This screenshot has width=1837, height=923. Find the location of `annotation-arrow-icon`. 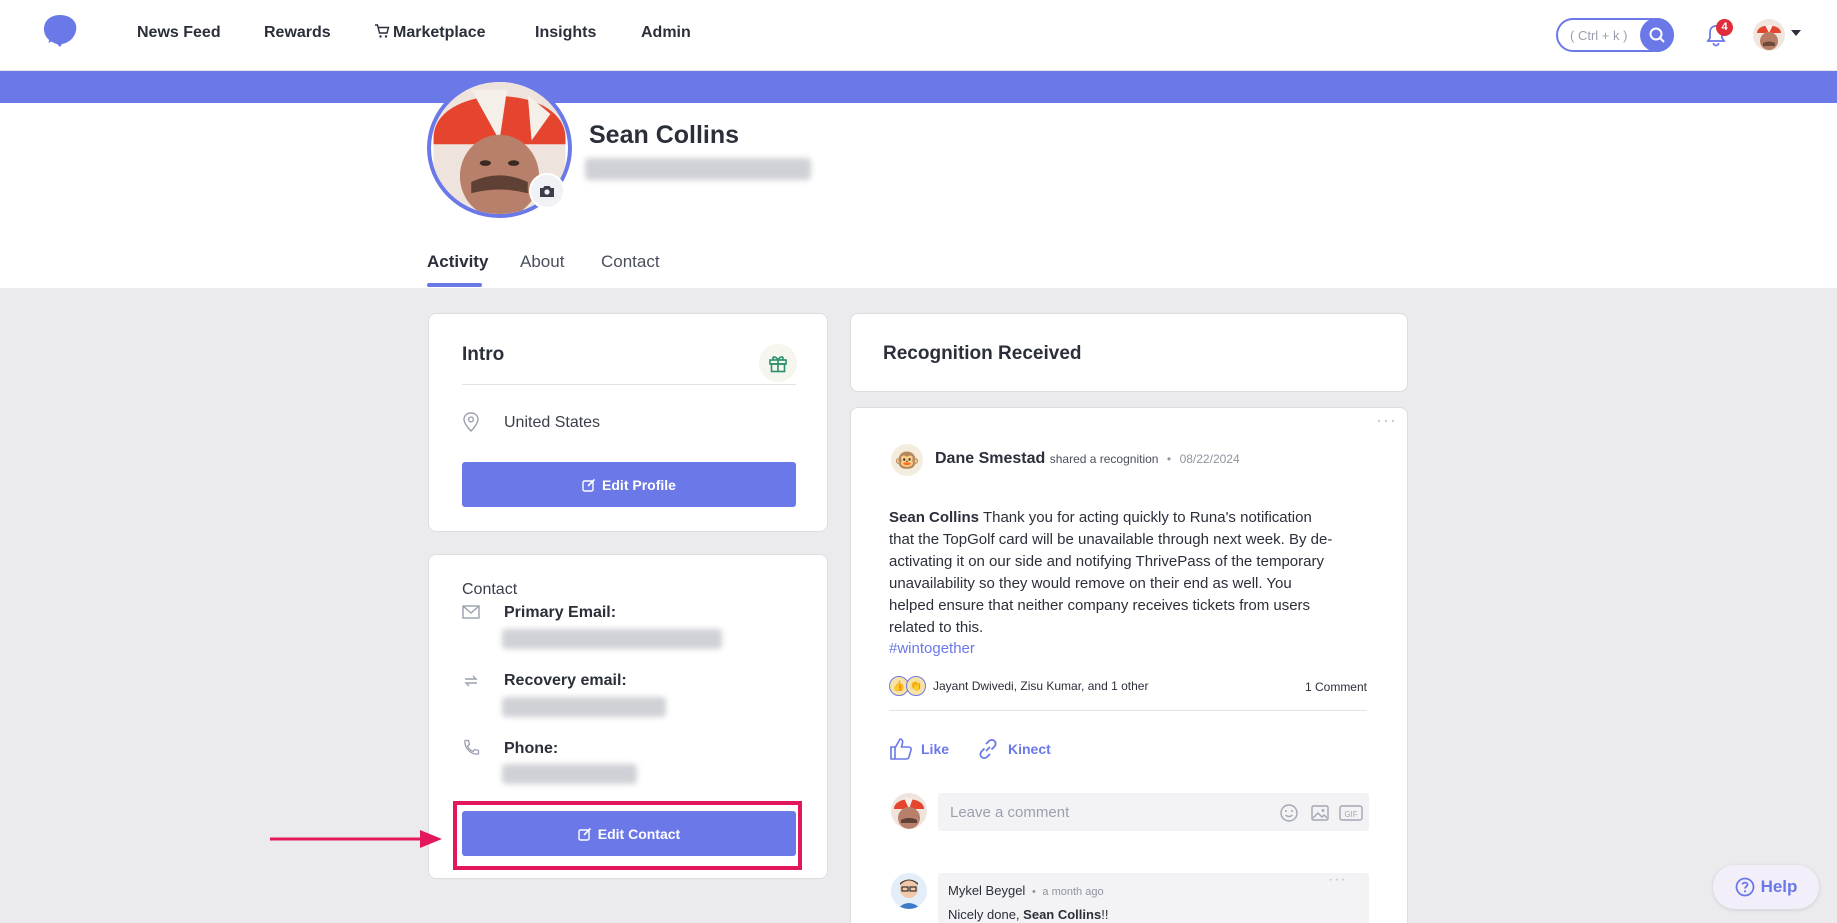

annotation-arrow-icon is located at coordinates (356, 839).